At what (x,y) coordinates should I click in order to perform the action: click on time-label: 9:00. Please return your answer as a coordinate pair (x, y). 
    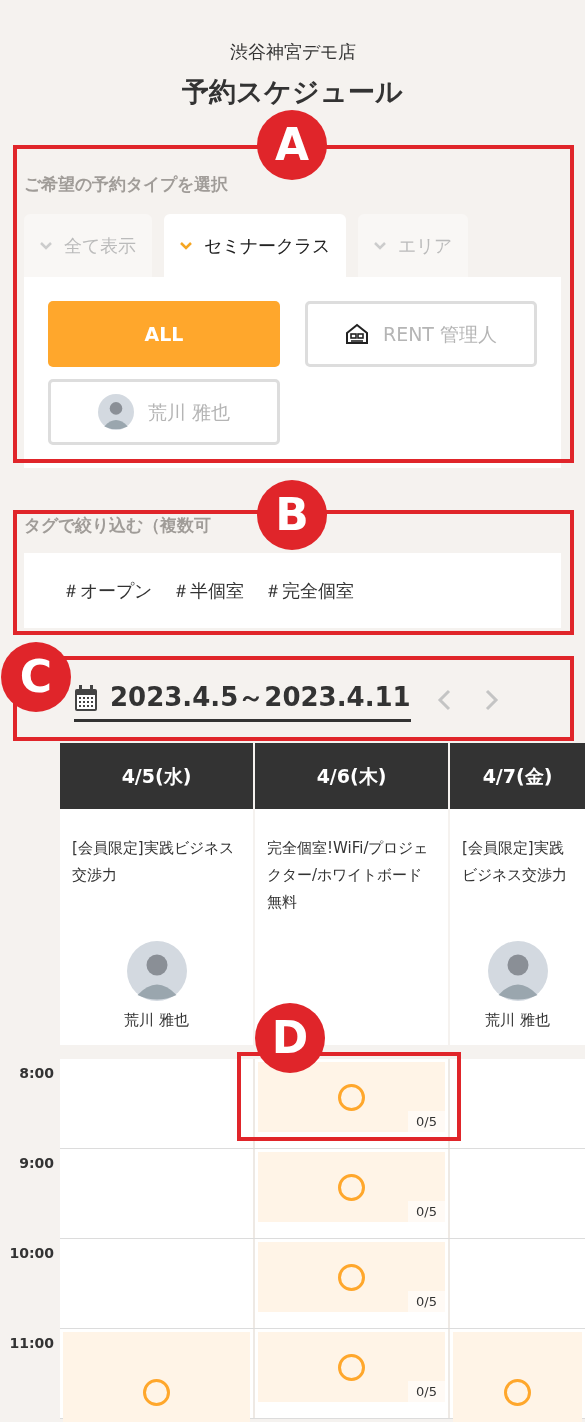
    Looking at the image, I should click on (36, 1163).